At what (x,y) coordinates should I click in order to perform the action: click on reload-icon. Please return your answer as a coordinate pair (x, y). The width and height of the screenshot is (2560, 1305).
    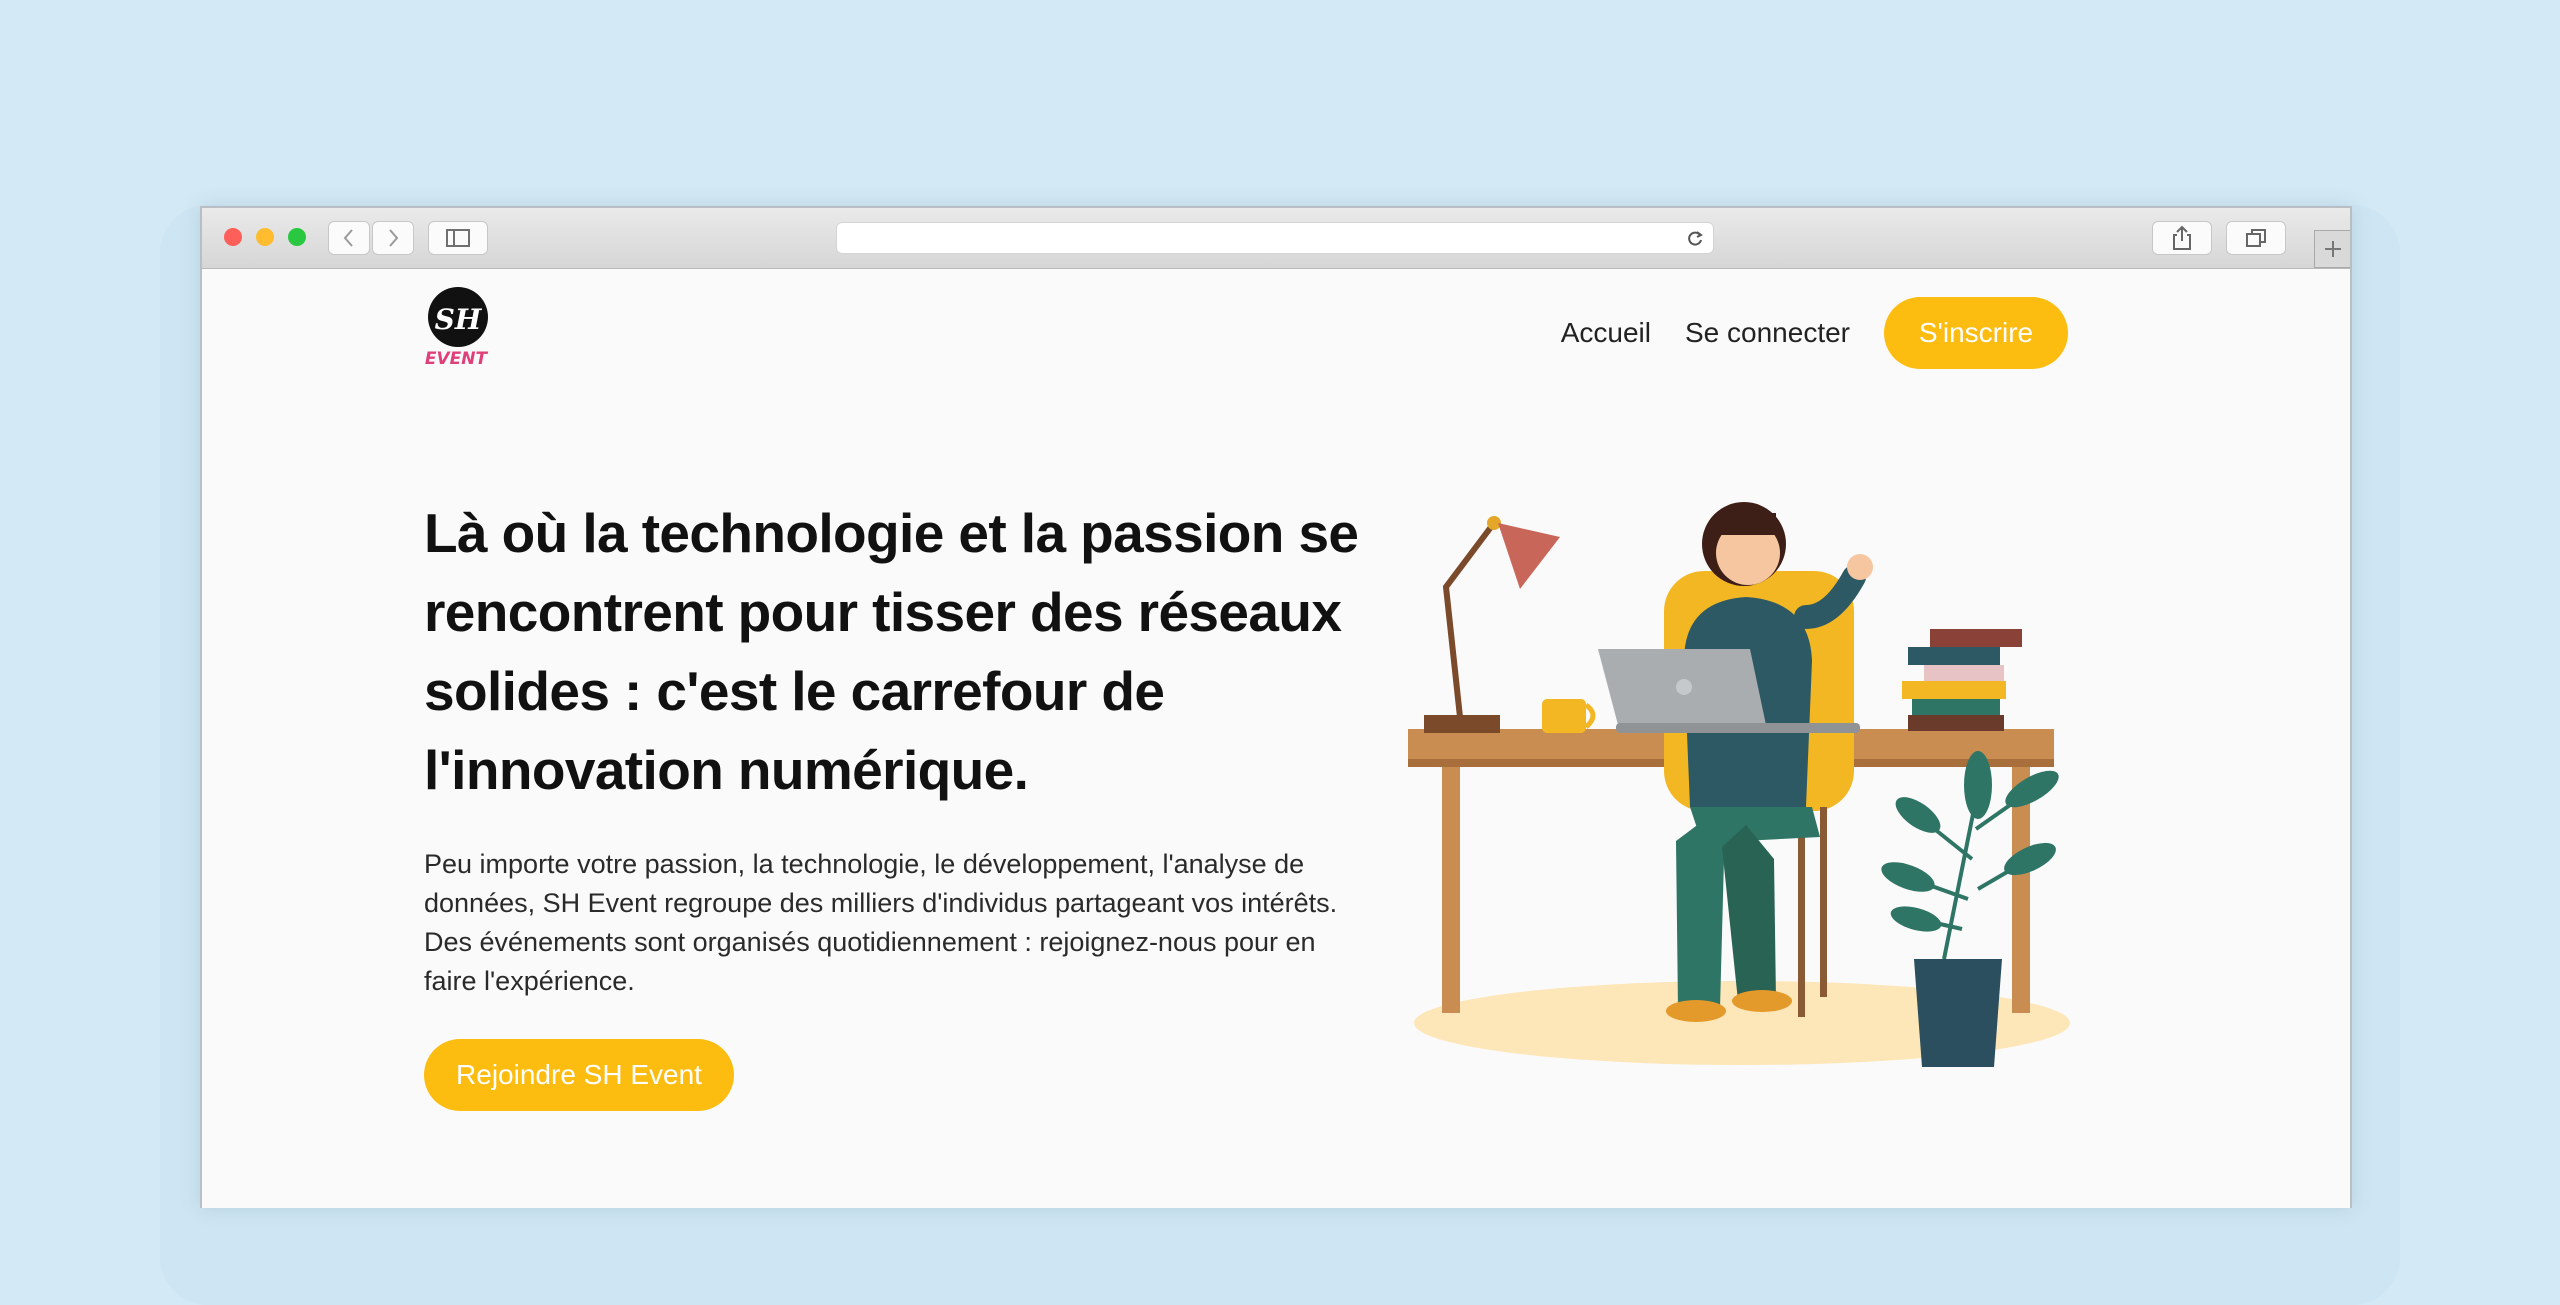
    Looking at the image, I should click on (1695, 239).